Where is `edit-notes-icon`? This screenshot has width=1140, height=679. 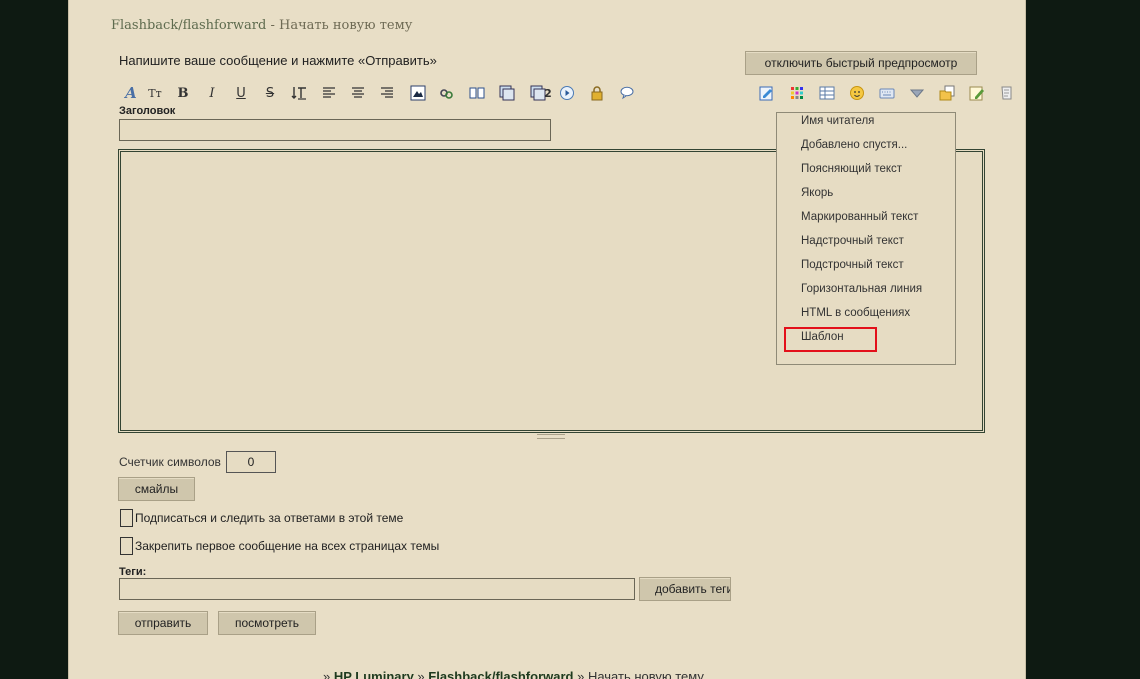 edit-notes-icon is located at coordinates (976, 93).